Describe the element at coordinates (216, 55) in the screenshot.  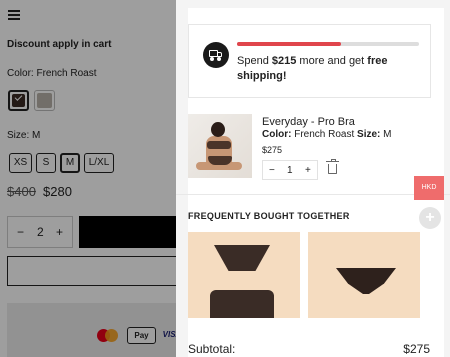
I see `truck-icon` at that location.